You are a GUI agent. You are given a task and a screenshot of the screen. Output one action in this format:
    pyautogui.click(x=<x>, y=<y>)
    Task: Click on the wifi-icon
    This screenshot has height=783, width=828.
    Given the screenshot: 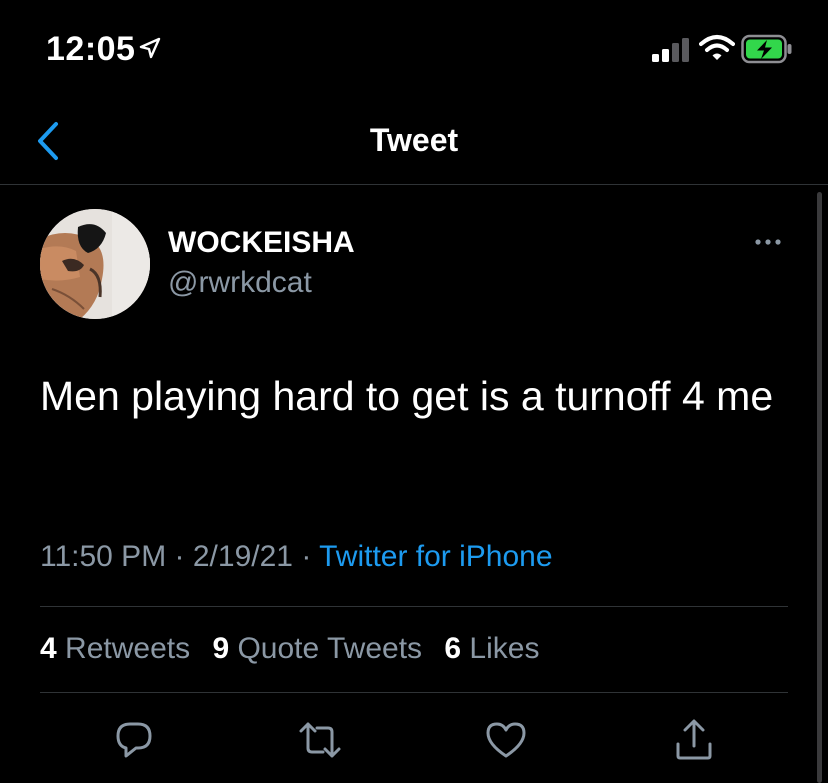 What is the action you would take?
    pyautogui.click(x=717, y=47)
    